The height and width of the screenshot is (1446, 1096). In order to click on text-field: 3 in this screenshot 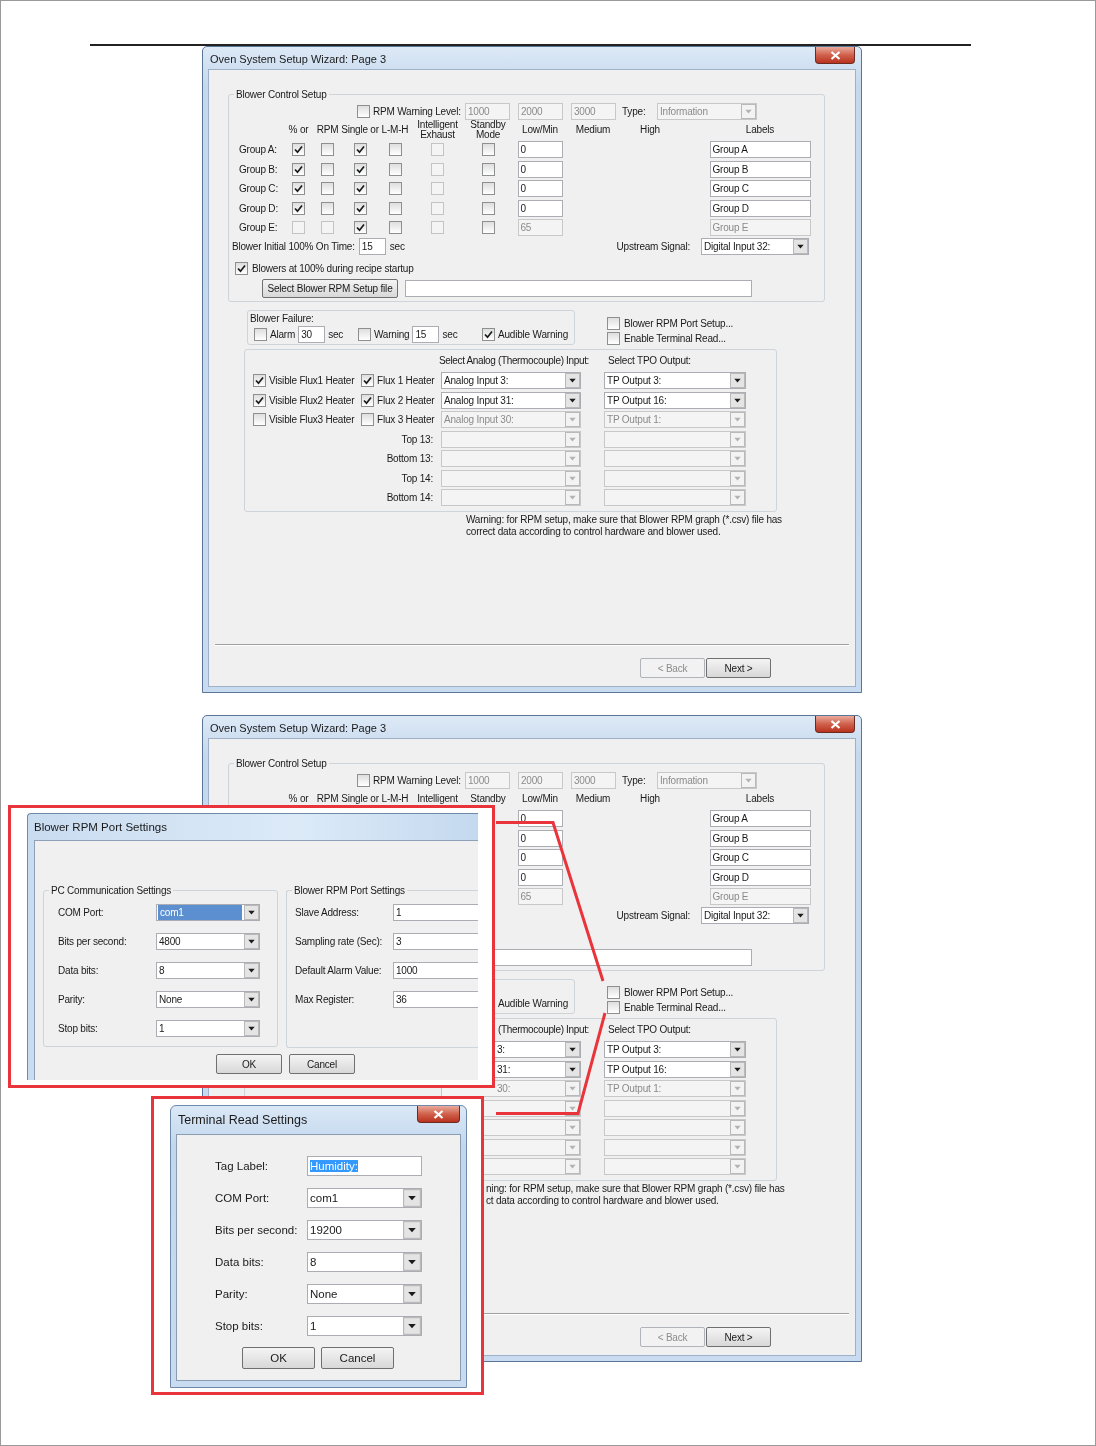, I will do `click(435, 941)`.